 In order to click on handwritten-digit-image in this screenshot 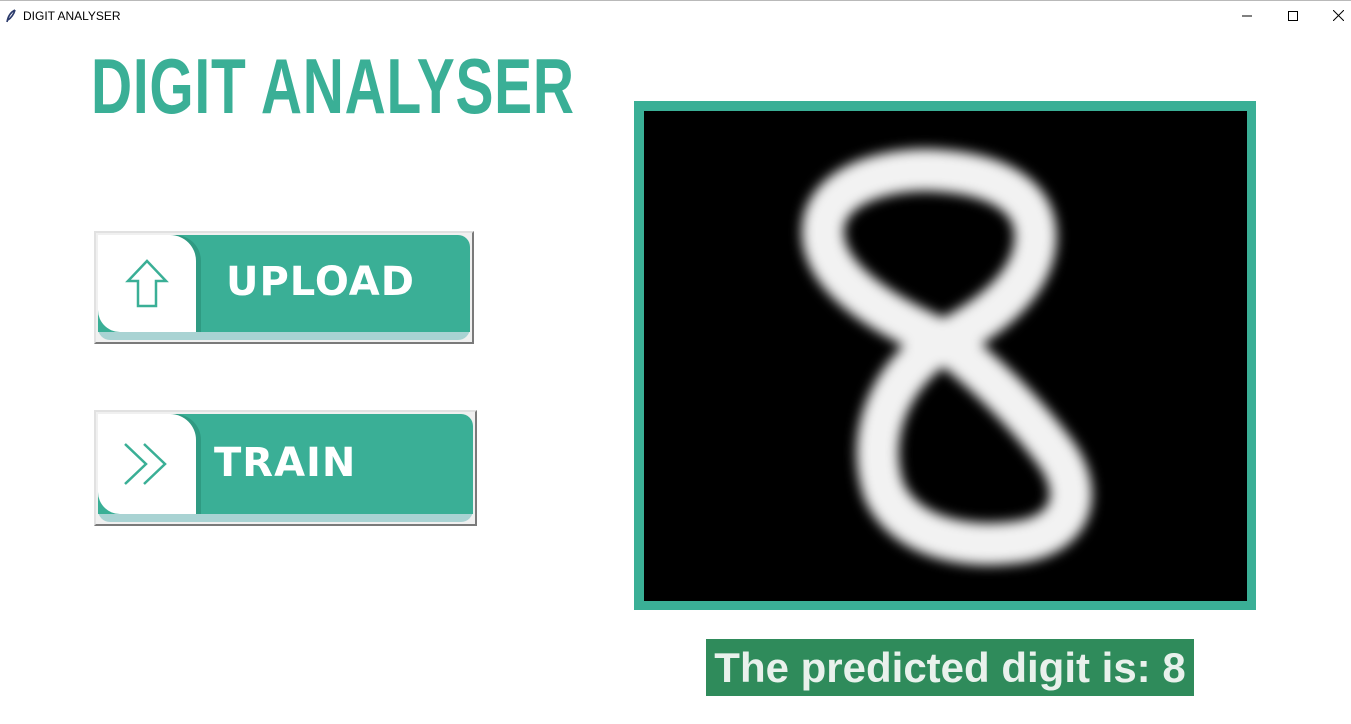, I will do `click(946, 357)`.